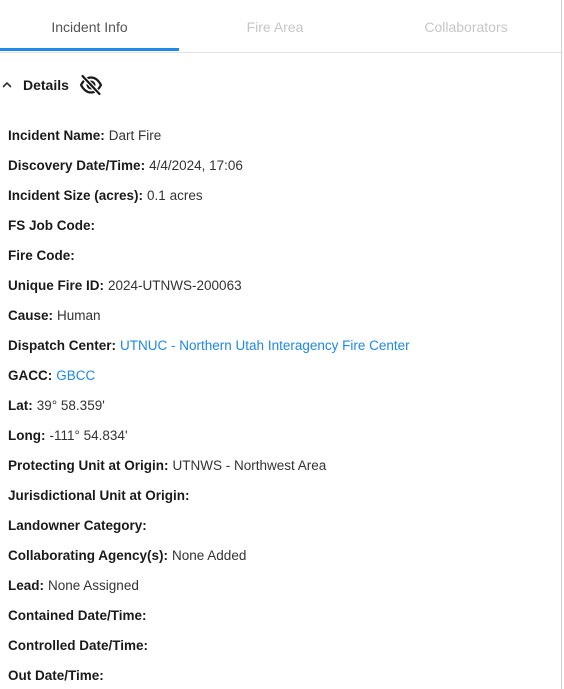 This screenshot has width=564, height=689. Describe the element at coordinates (88, 555) in the screenshot. I see `field-label: Collaborating Agency(s):` at that location.